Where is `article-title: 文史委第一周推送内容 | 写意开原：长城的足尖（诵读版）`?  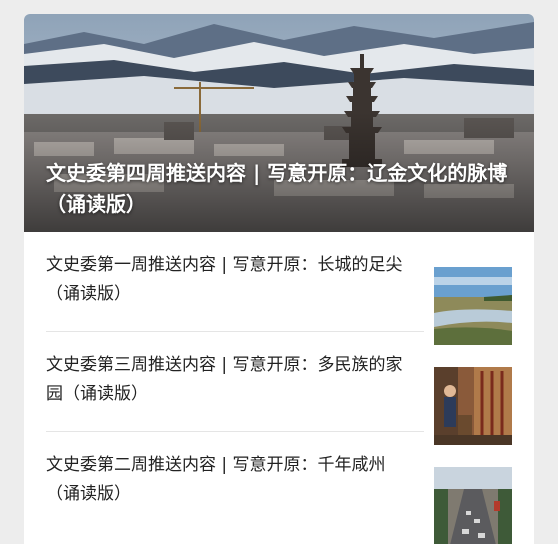
article-title: 文史委第一周推送内容 | 写意开原：长城的足尖（诵读版） is located at coordinates (224, 279).